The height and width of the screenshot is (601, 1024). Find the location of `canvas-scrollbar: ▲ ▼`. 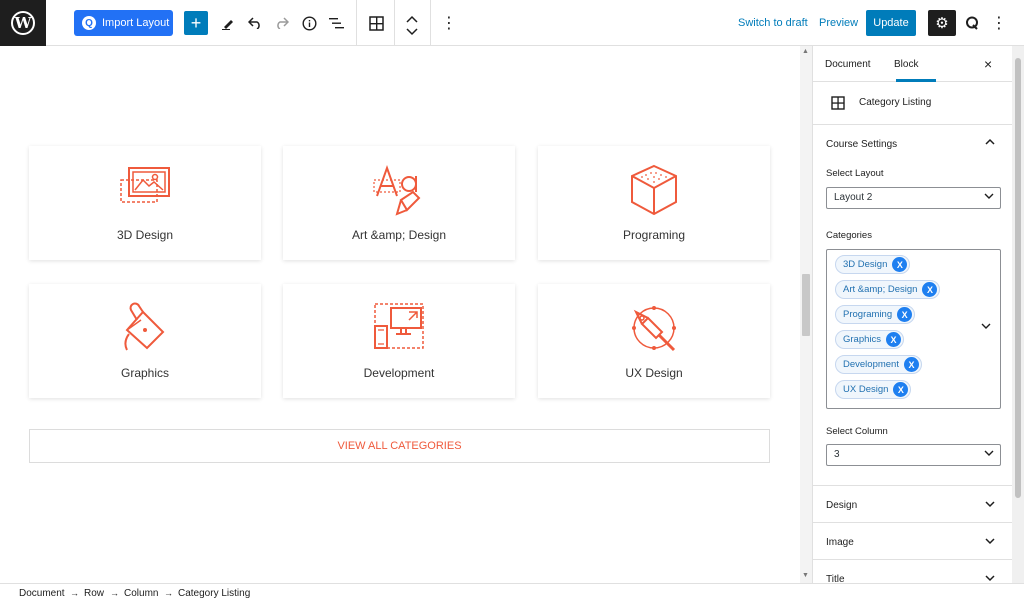

canvas-scrollbar: ▲ ▼ is located at coordinates (806, 314).